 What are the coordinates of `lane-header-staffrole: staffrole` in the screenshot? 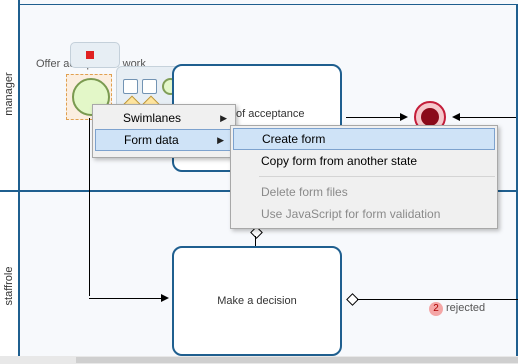 It's located at (10, 274).